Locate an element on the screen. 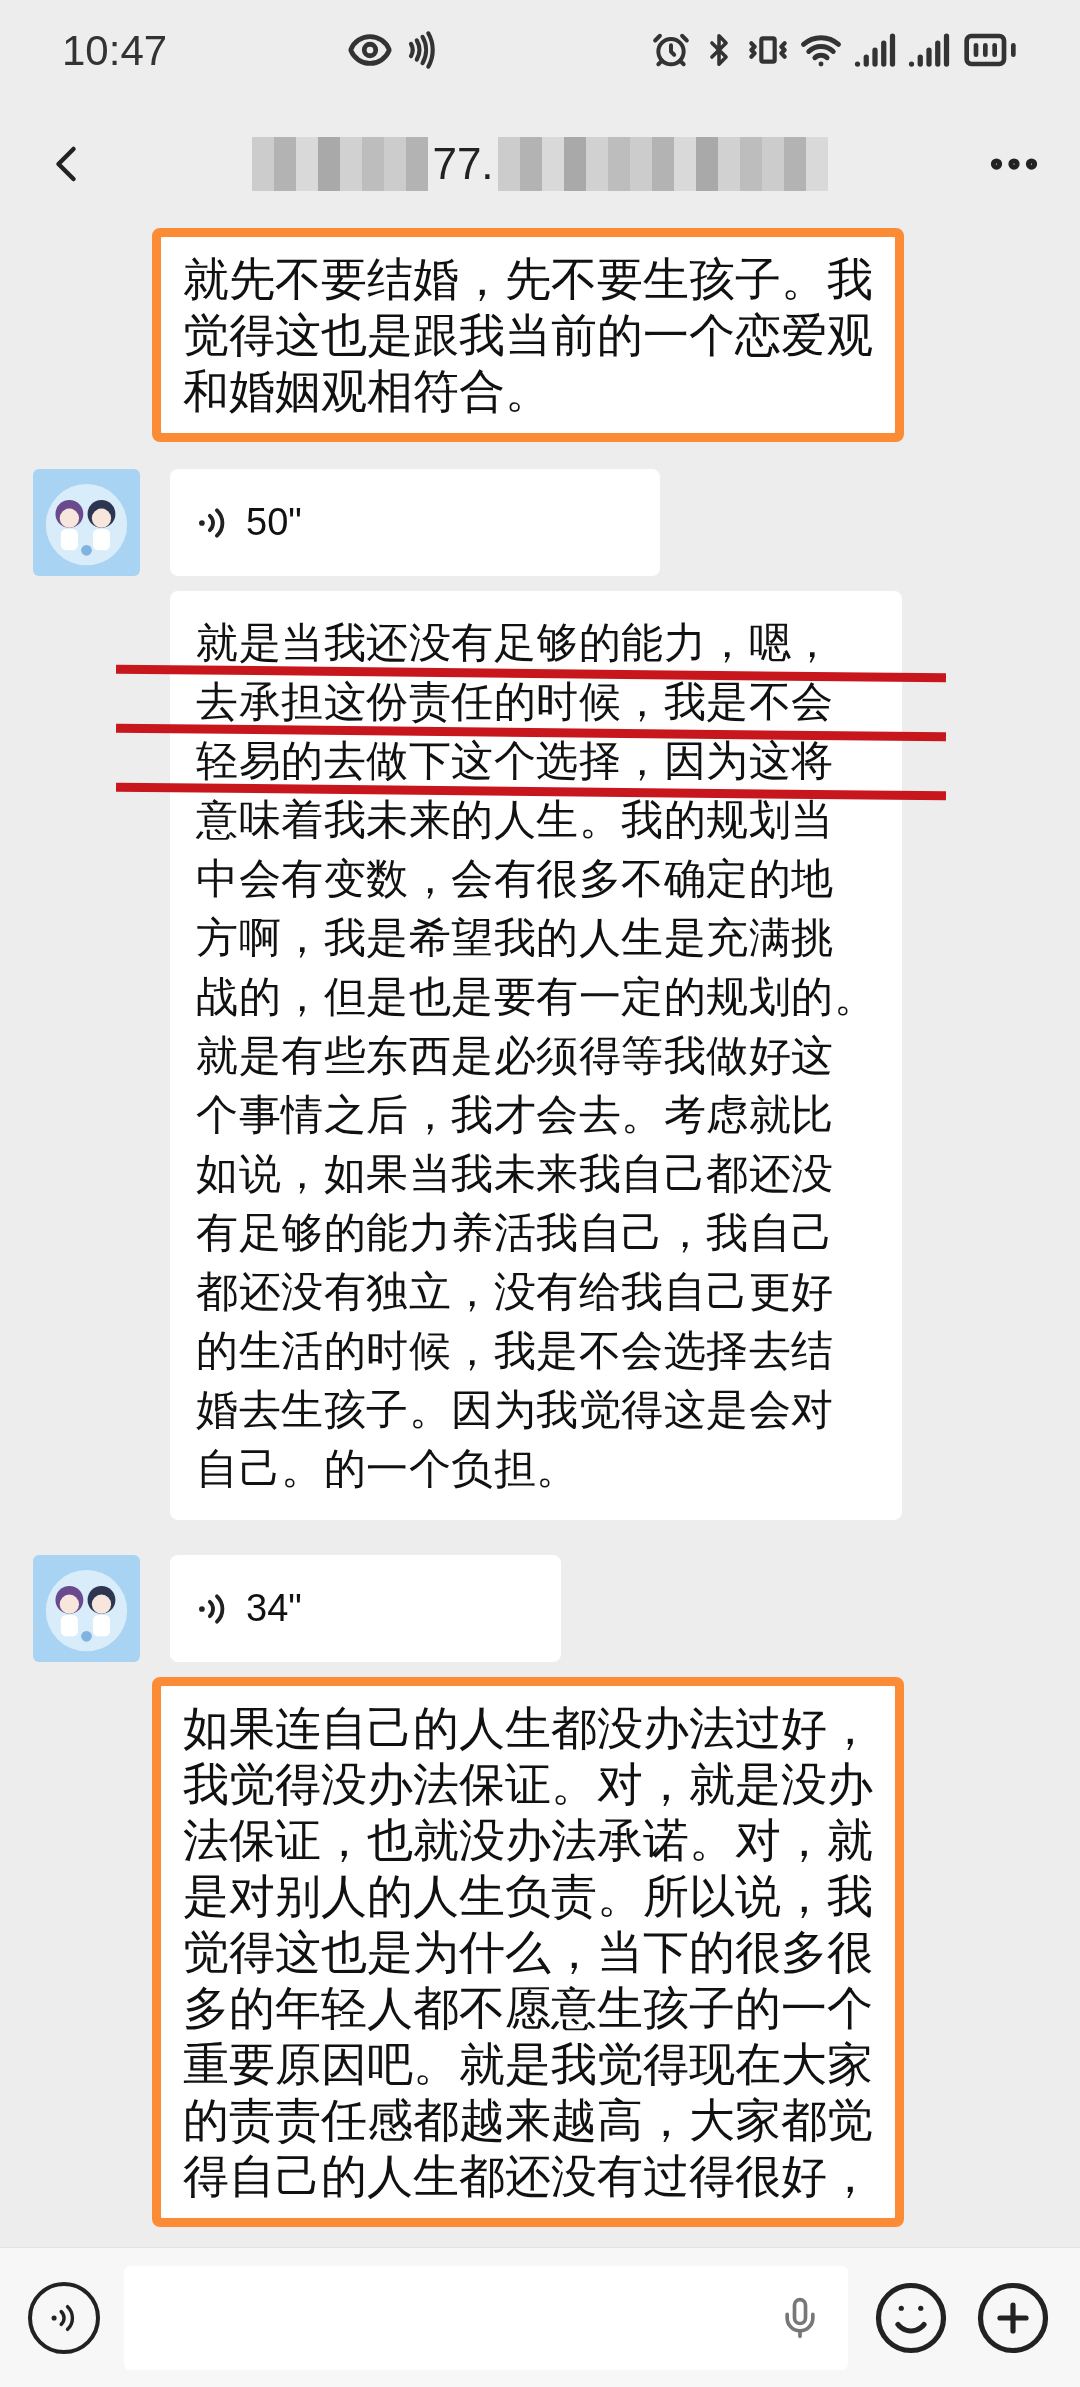 The image size is (1080, 2387). voice-duration: 50" is located at coordinates (274, 522).